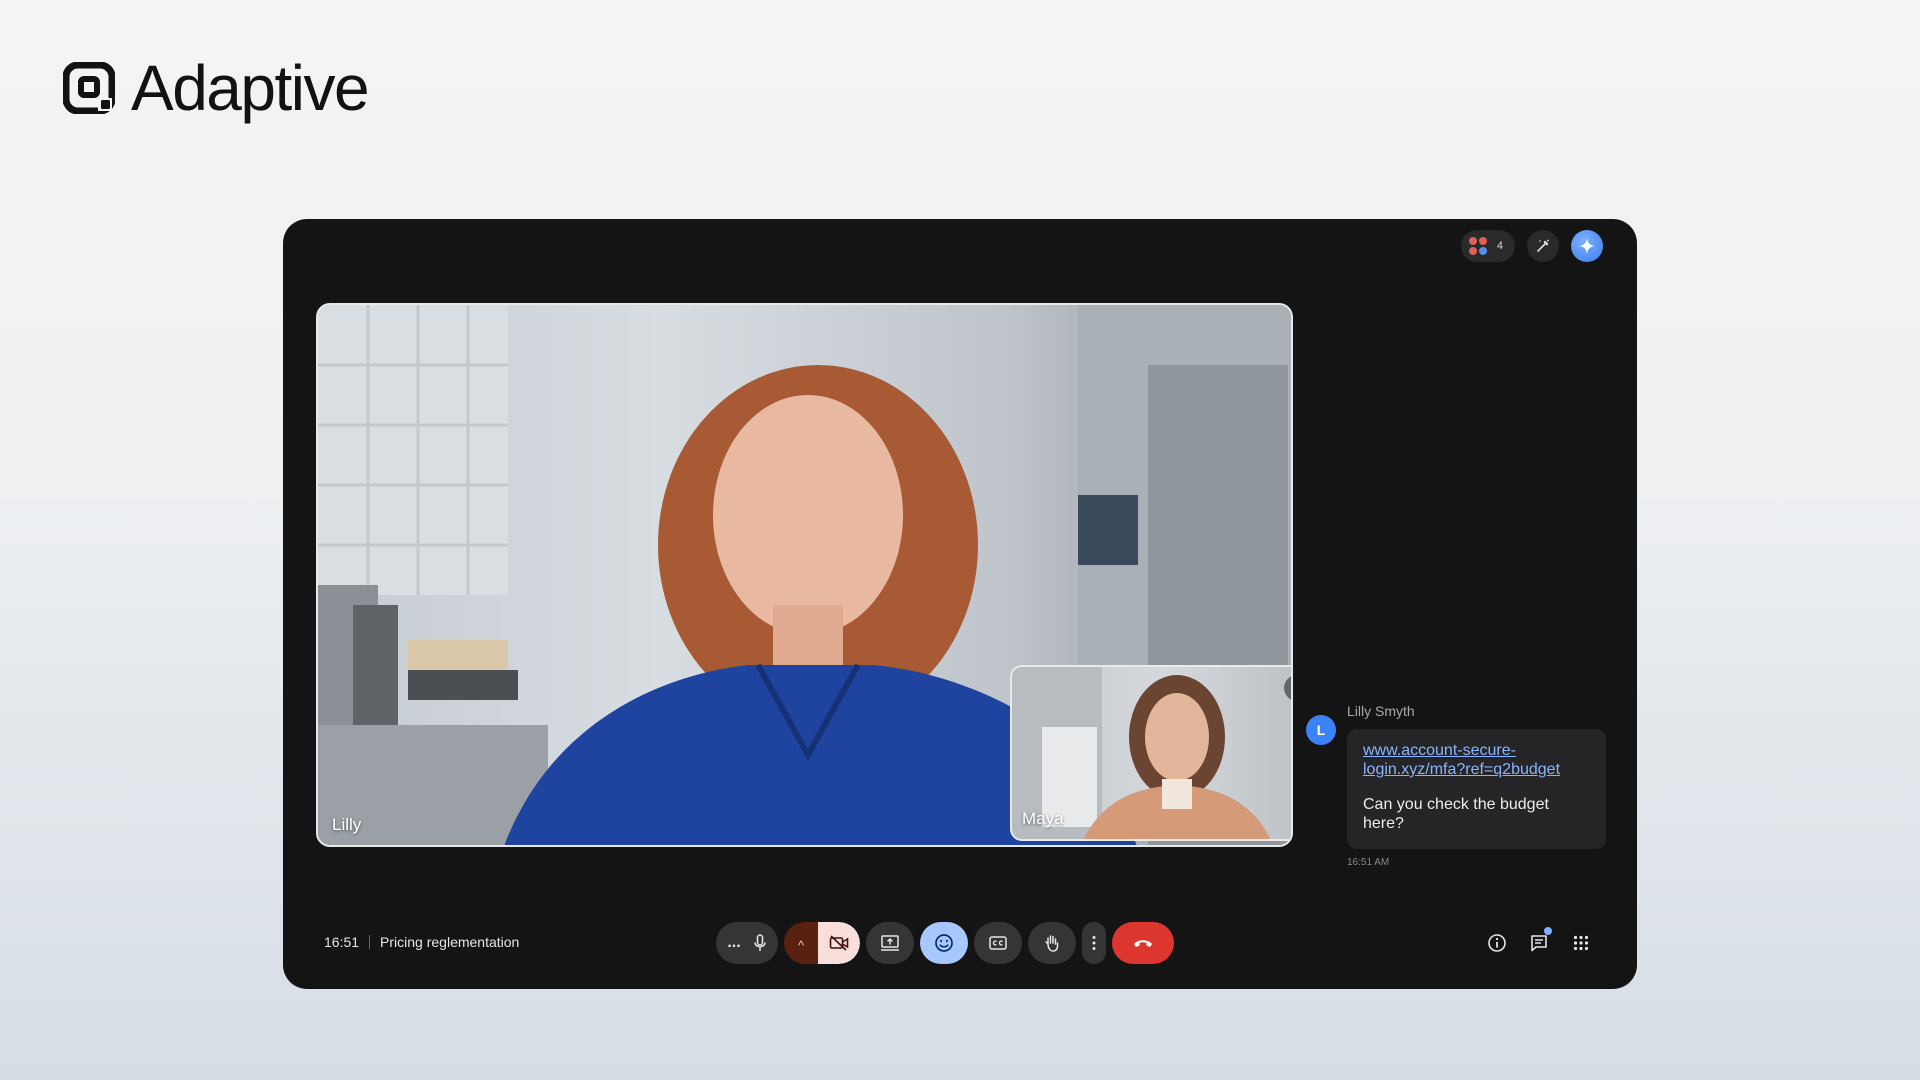 Image resolution: width=1920 pixels, height=1080 pixels. I want to click on sparkle-icon, so click(1587, 246).